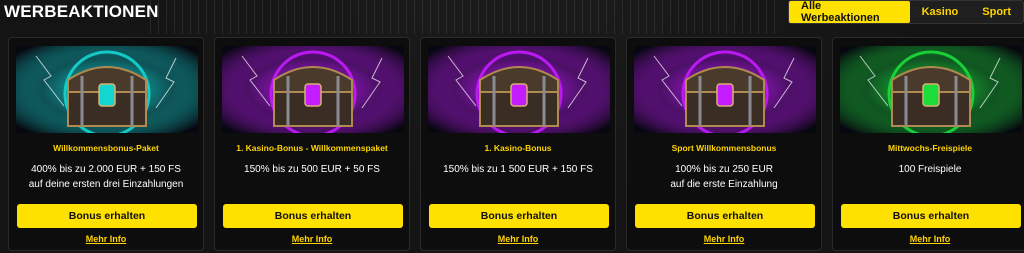 The width and height of the screenshot is (1024, 253). I want to click on promo-description: 100 Freispiele, so click(930, 169).